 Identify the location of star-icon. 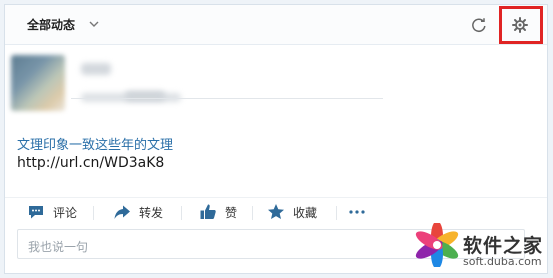
(276, 211).